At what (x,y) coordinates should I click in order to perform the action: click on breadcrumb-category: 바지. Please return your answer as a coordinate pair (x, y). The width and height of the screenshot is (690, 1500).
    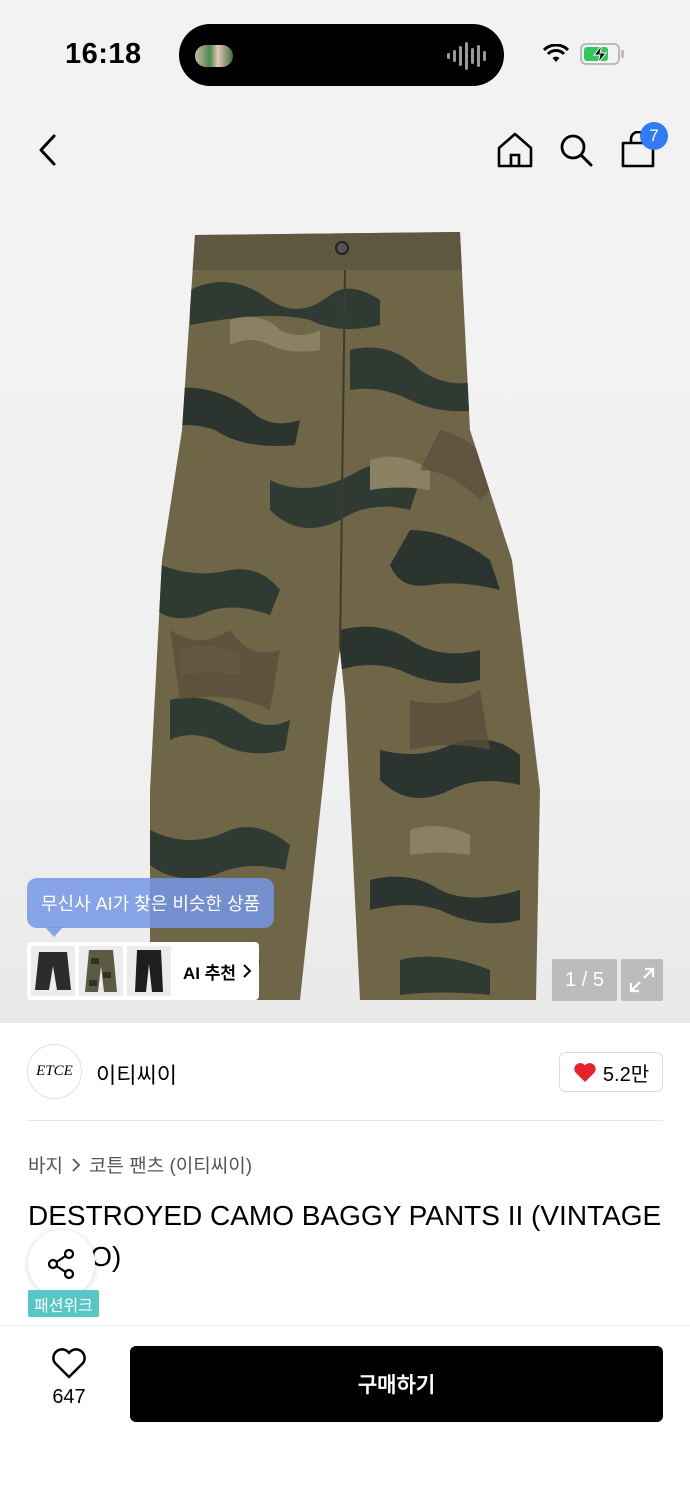
    Looking at the image, I should click on (45, 1164).